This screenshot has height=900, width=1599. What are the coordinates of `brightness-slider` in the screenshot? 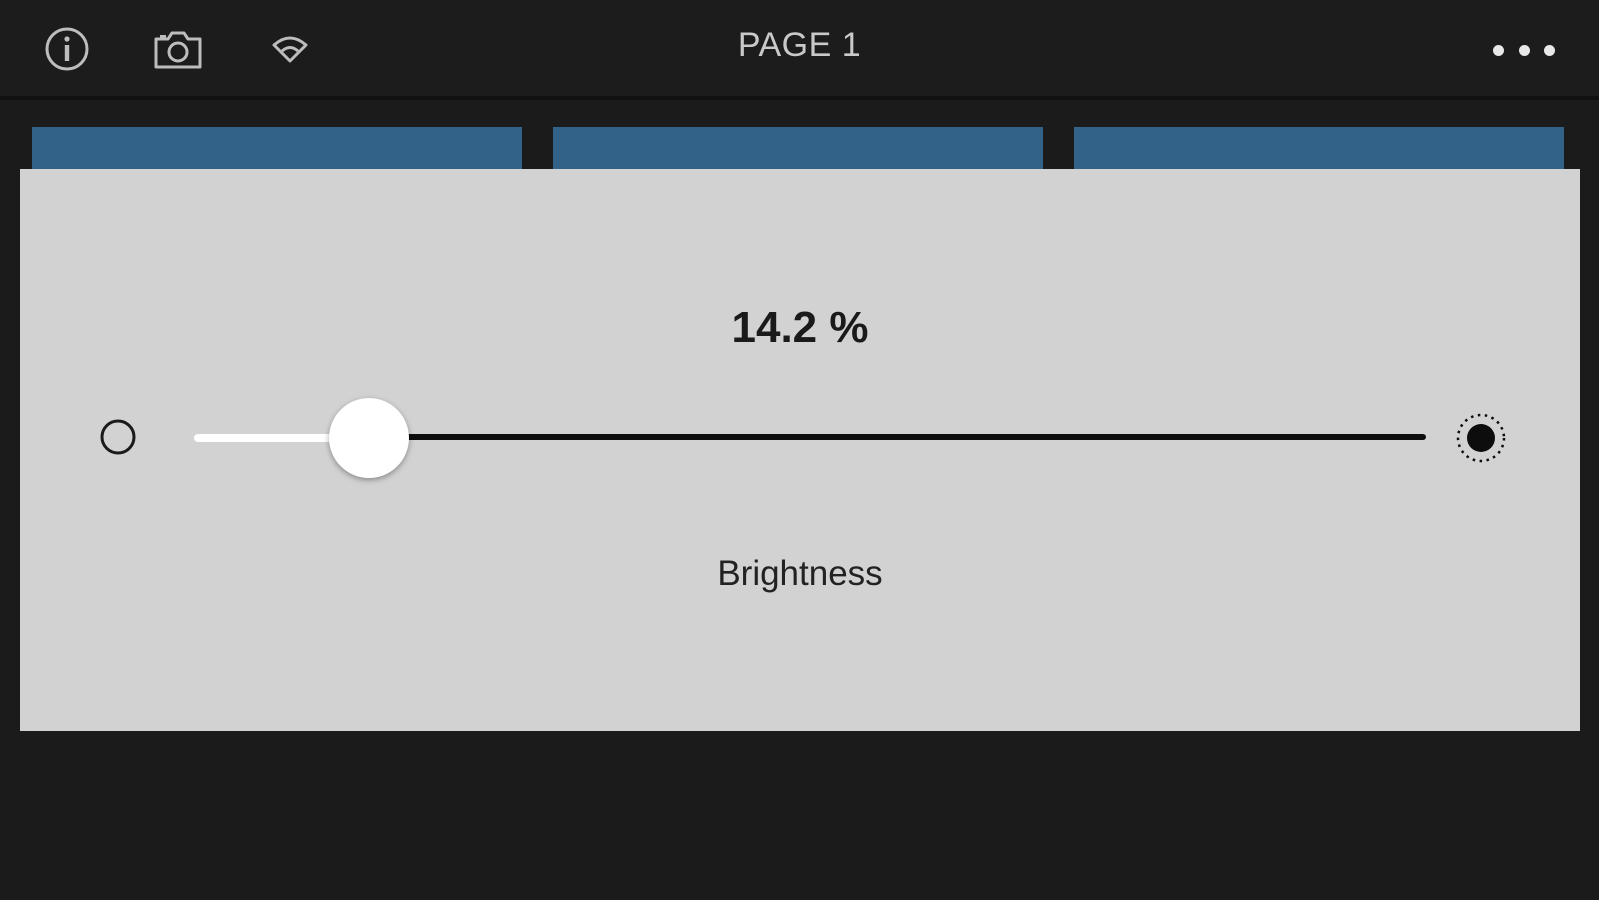 It's located at (810, 438).